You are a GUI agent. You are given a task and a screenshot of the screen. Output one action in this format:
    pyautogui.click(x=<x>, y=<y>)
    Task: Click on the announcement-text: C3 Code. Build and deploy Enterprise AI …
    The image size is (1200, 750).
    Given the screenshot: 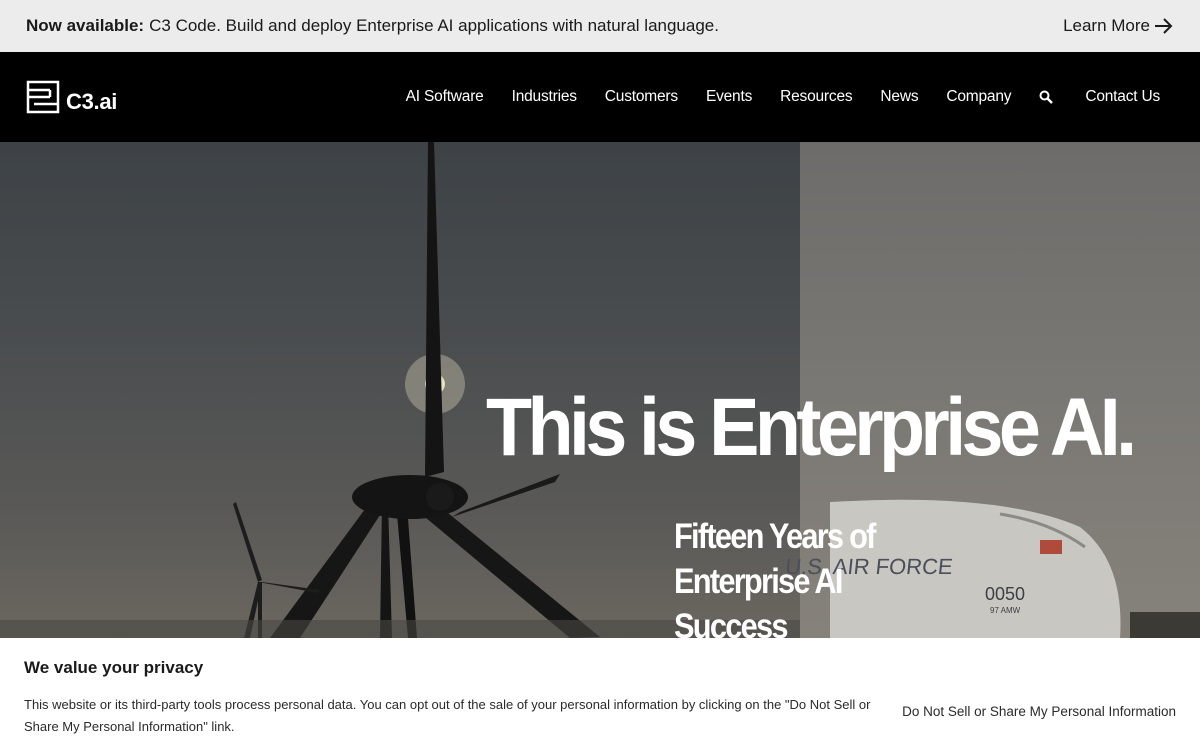 What is the action you would take?
    pyautogui.click(x=434, y=25)
    